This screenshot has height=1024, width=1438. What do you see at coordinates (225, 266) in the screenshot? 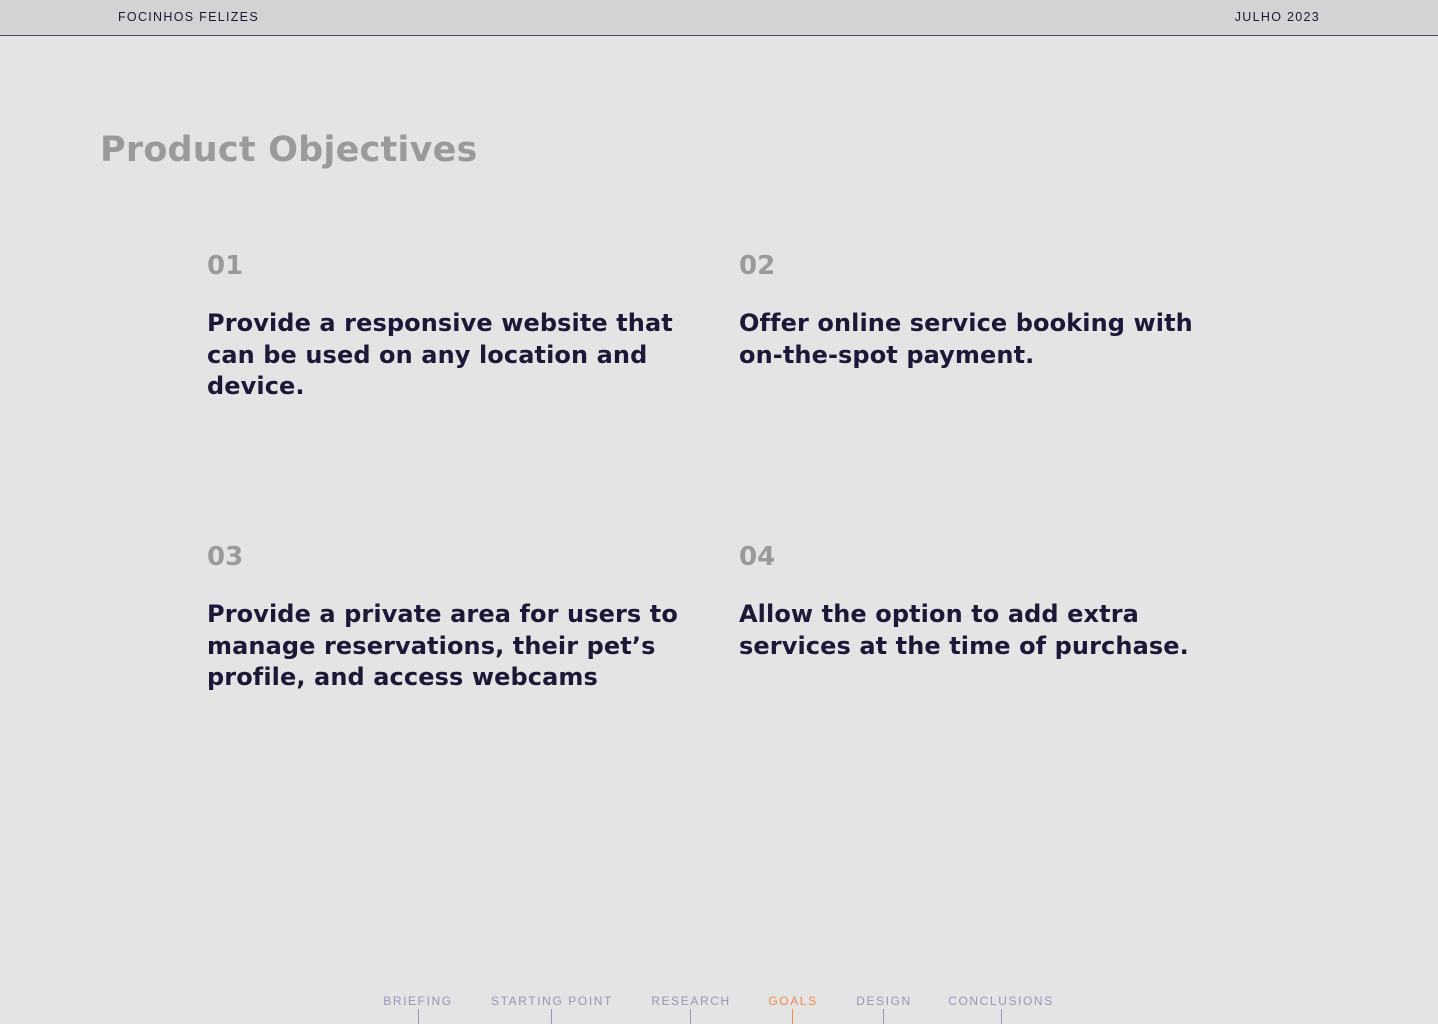
I see `objective-number: 01` at bounding box center [225, 266].